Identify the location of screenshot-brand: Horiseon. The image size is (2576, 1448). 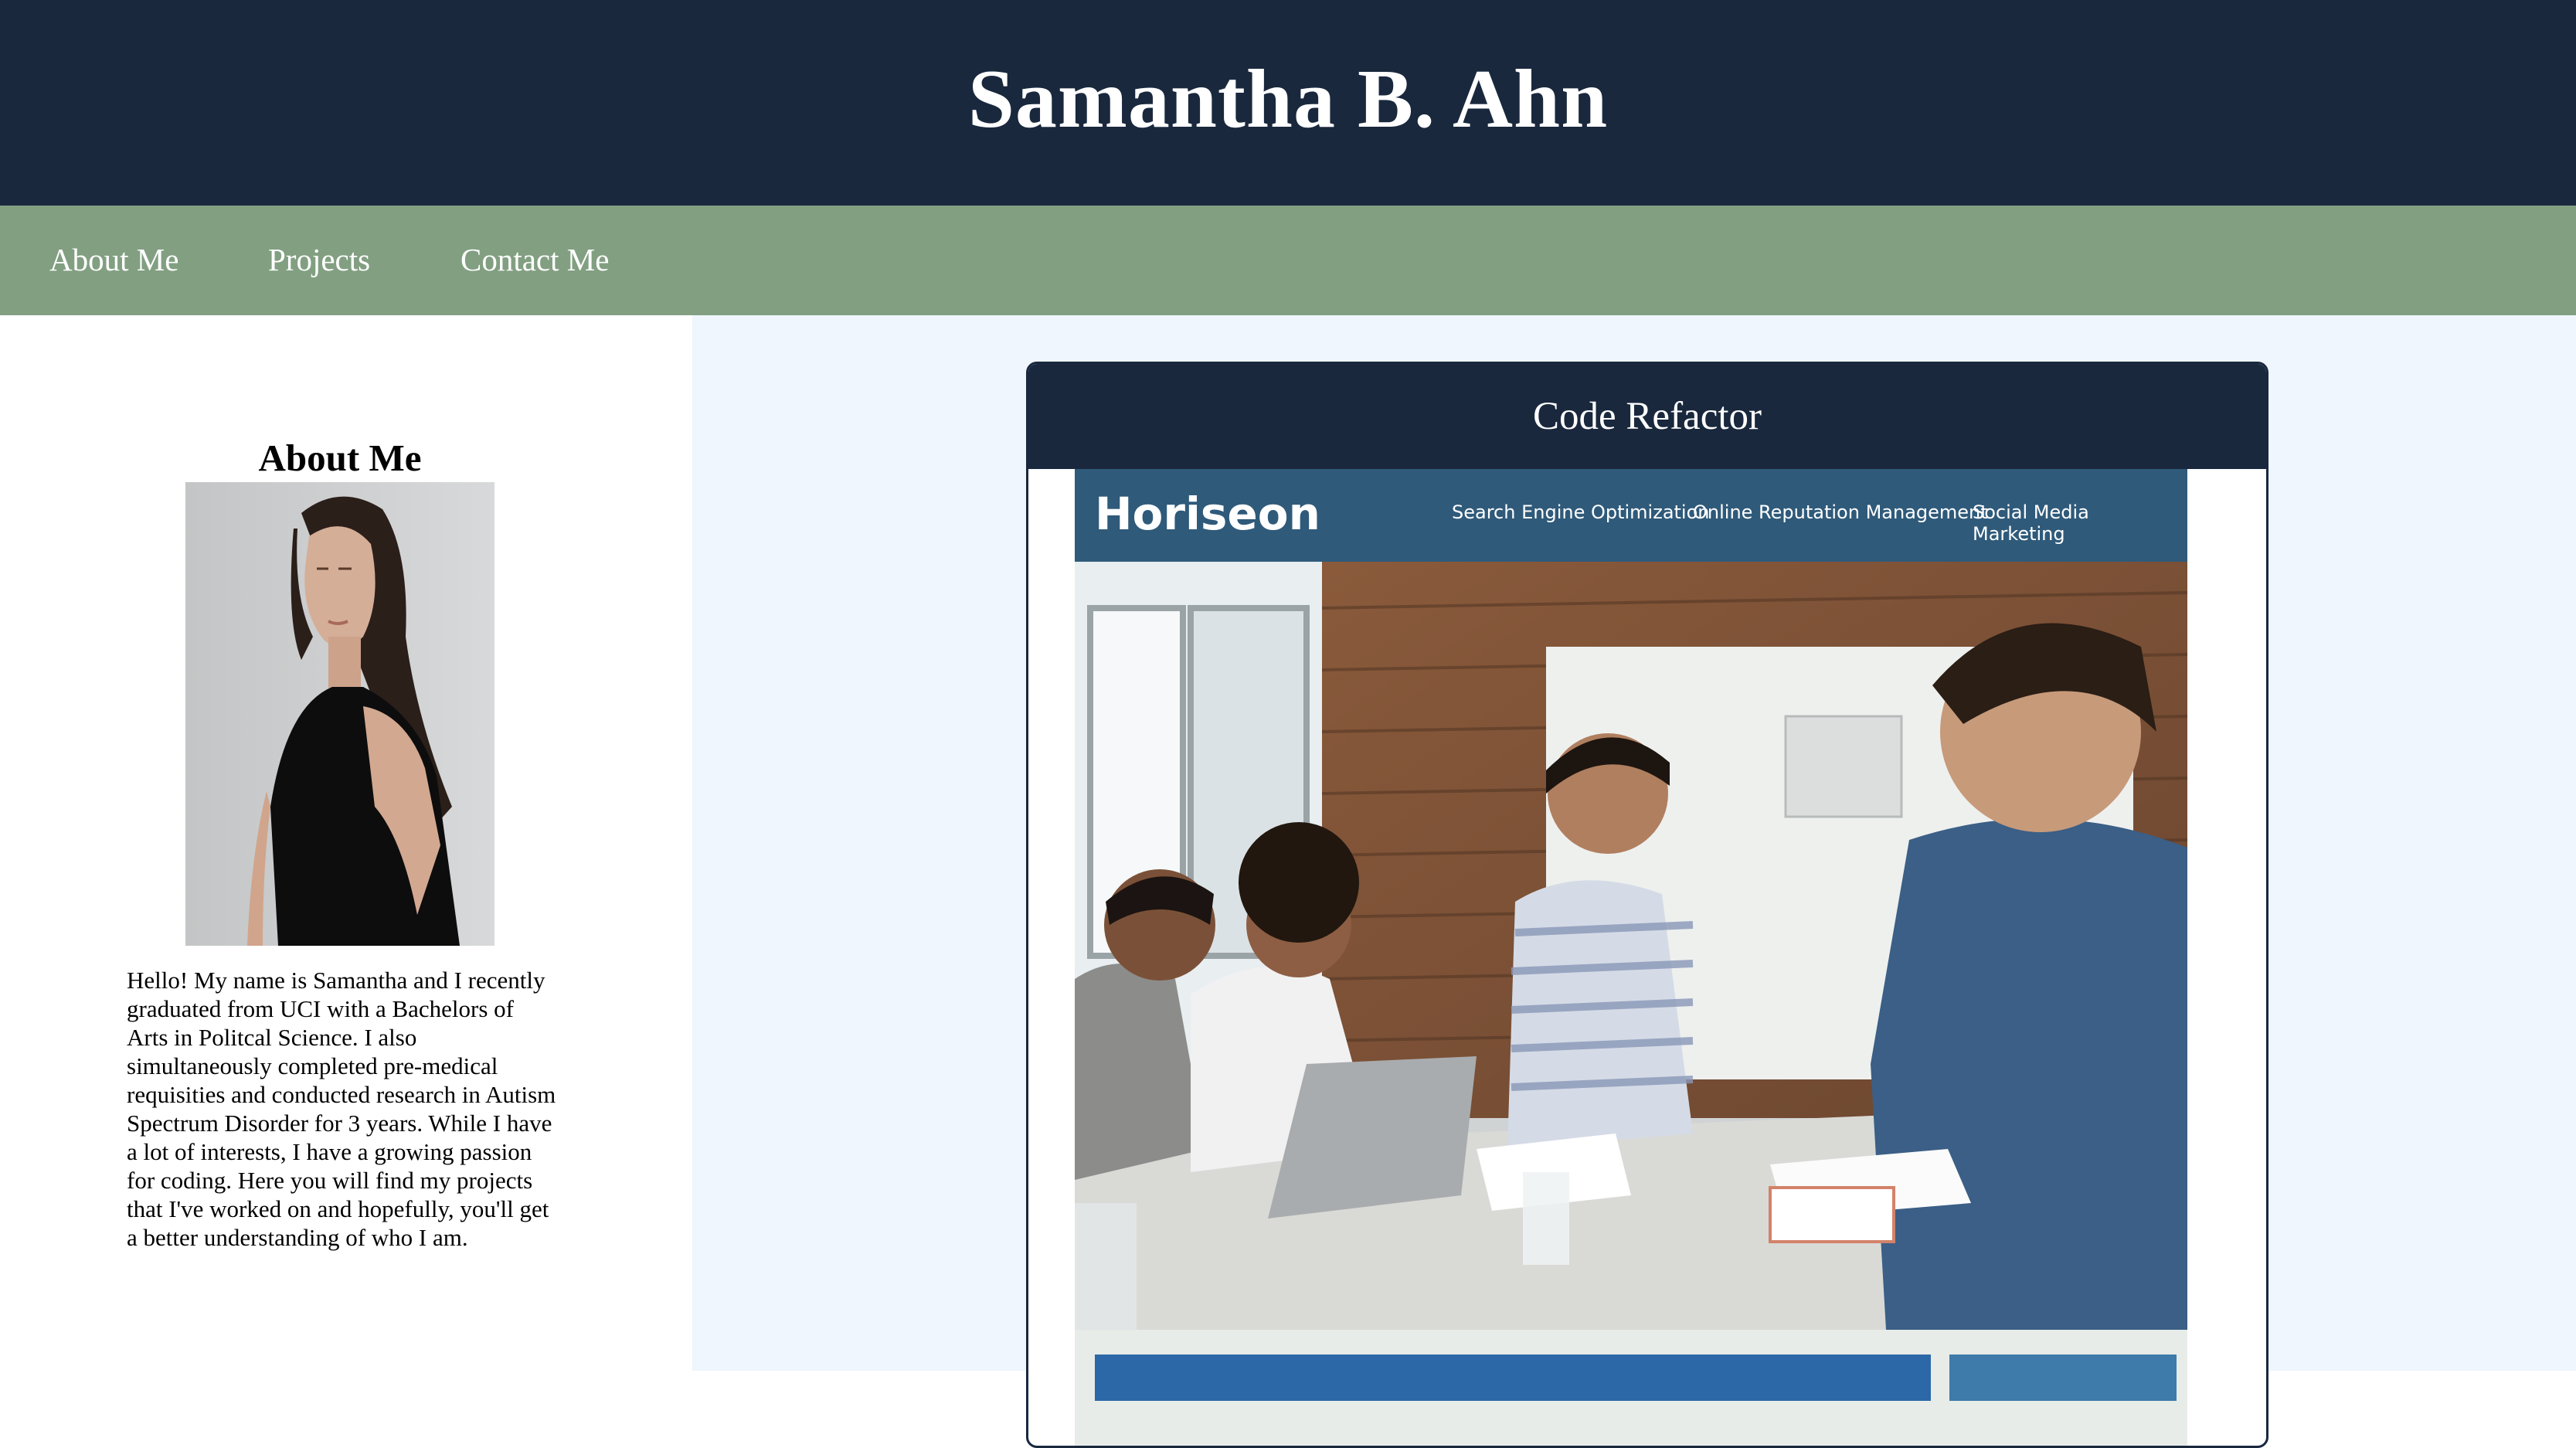
(1207, 514).